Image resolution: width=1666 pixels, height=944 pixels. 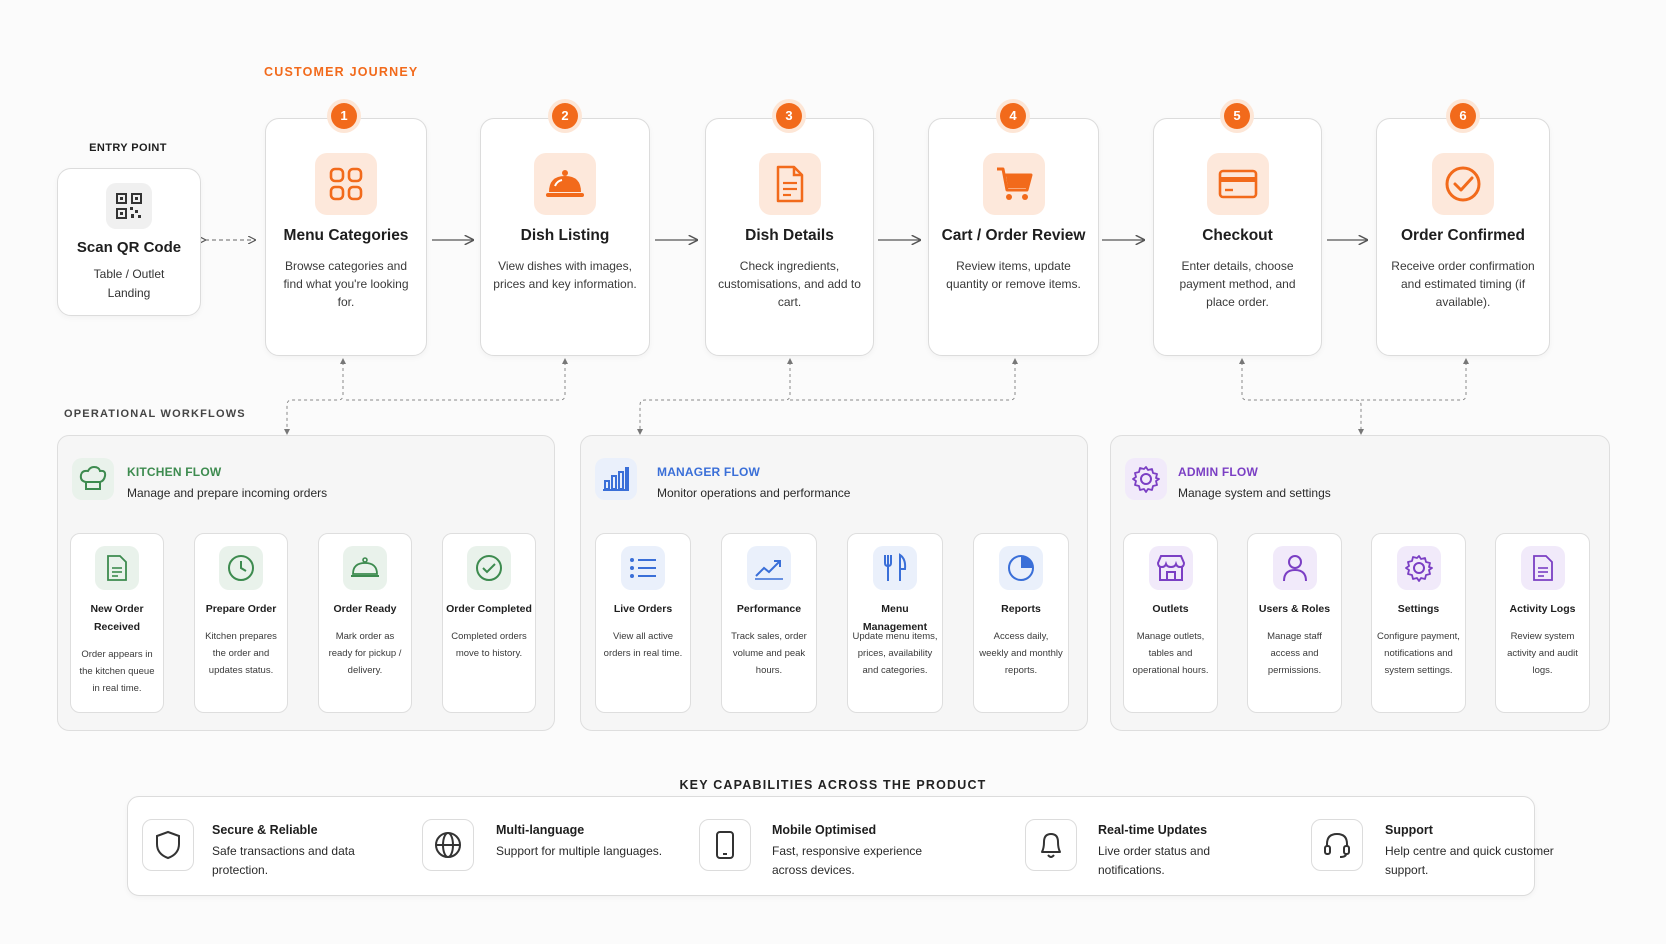 What do you see at coordinates (93, 479) in the screenshot?
I see `chef-hat-icon` at bounding box center [93, 479].